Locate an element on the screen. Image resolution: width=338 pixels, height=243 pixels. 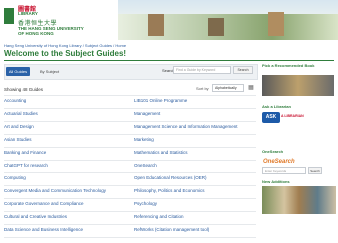
sidebar-heading-onesearch: OneSearch is located at coordinates (273, 151).